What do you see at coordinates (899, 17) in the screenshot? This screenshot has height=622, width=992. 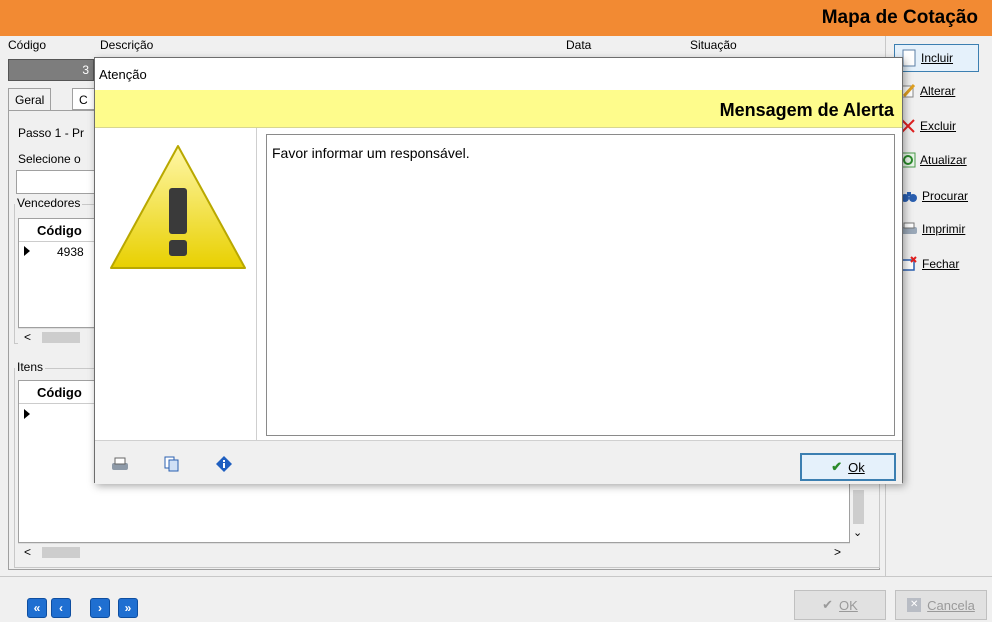 I see `window-title: Mapa de Cotação` at bounding box center [899, 17].